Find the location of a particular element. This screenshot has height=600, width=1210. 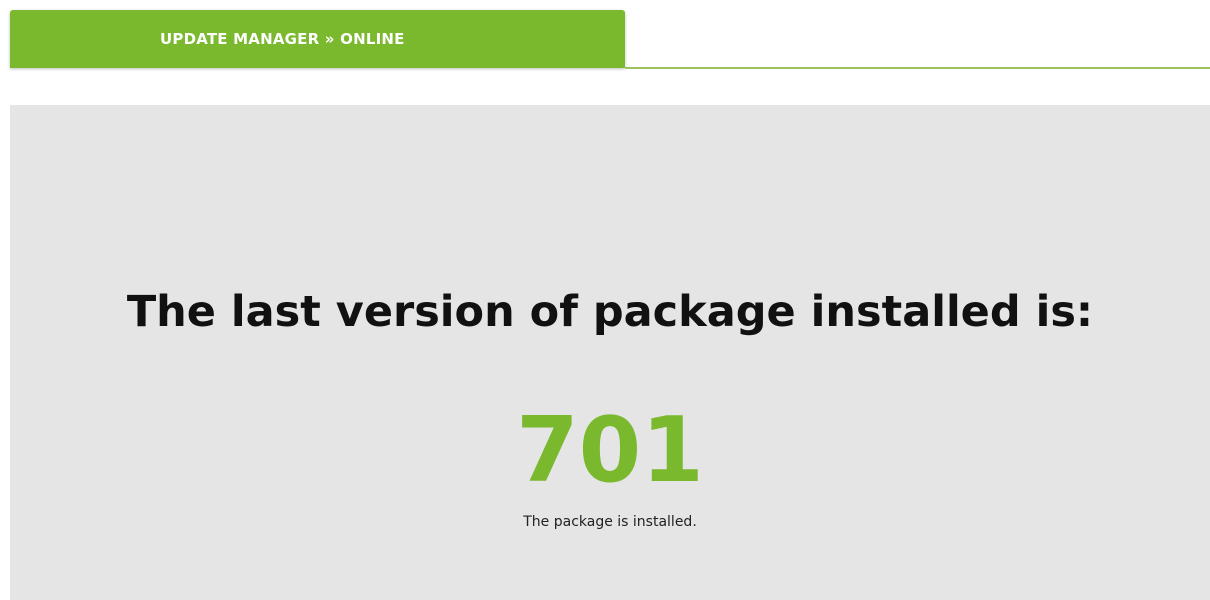

tab-underline-divider is located at coordinates (917, 68).